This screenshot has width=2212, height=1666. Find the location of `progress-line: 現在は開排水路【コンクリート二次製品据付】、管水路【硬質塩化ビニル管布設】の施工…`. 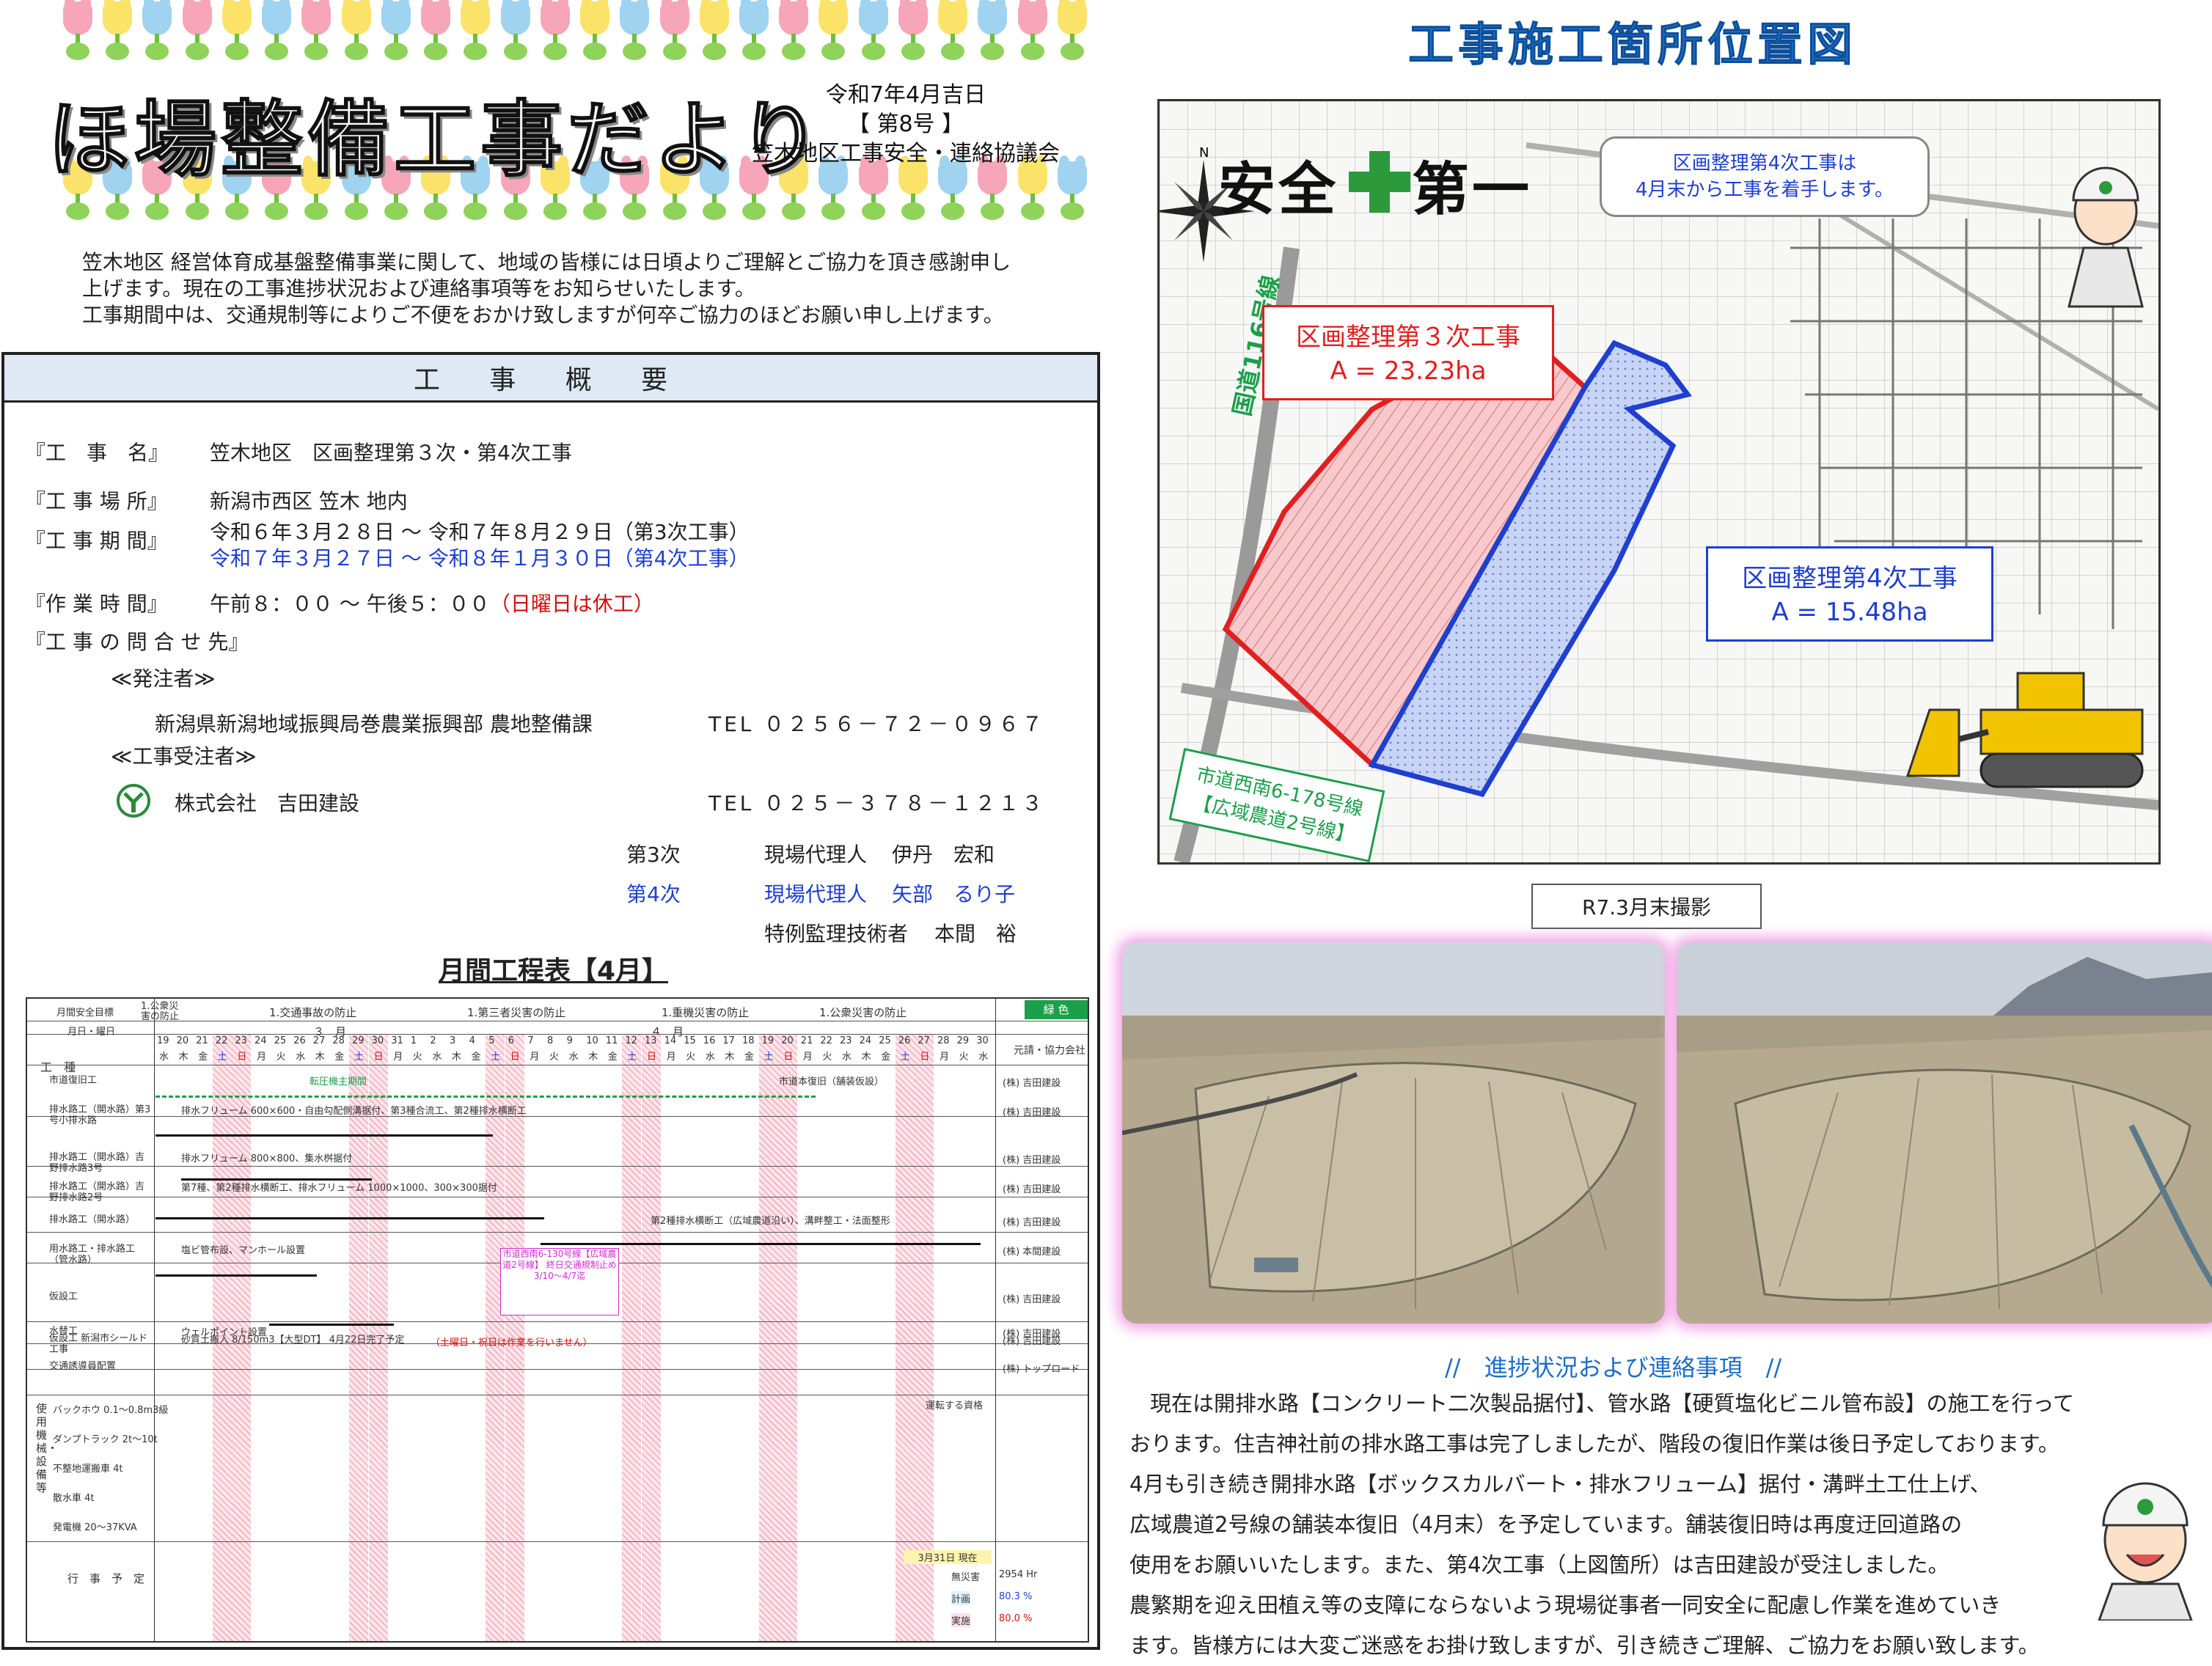

progress-line: 現在は開排水路【コンクリート二次製品据付】、管水路【硬質塩化ビニル管布設】の施工… is located at coordinates (1613, 1404).